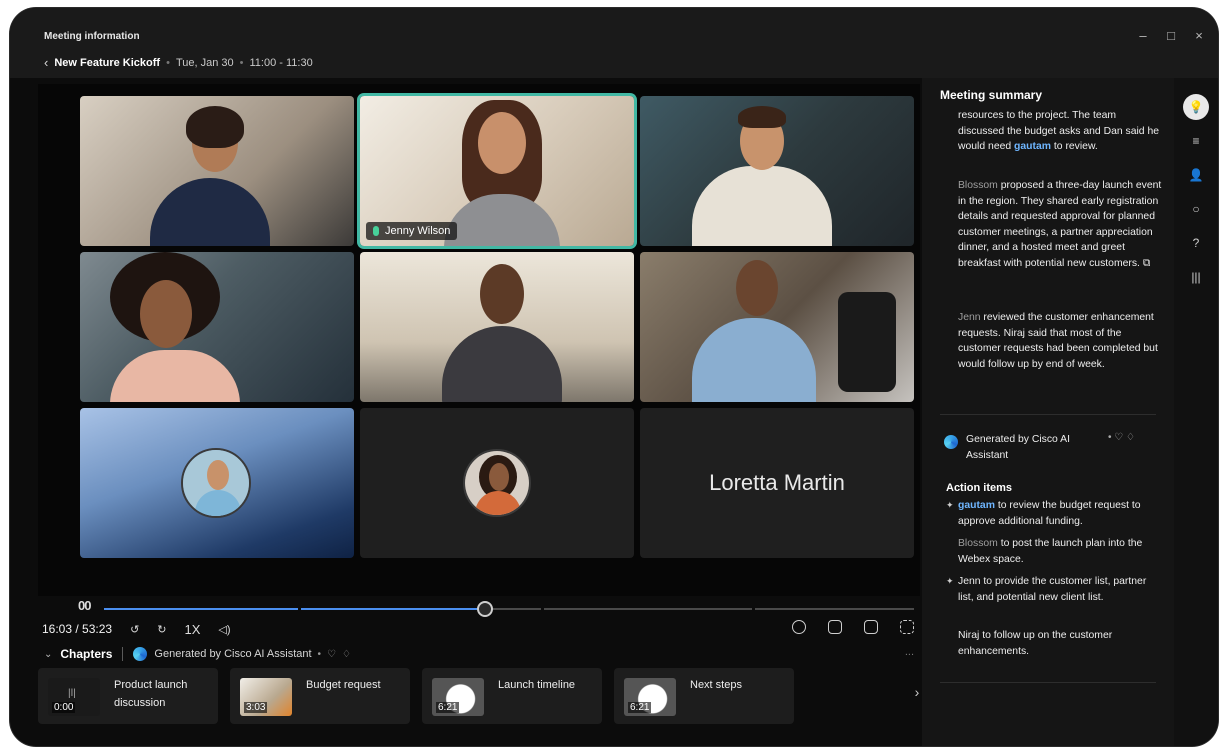  Describe the element at coordinates (266, 697) in the screenshot. I see `chapter-thumbnail: 3:03` at that location.